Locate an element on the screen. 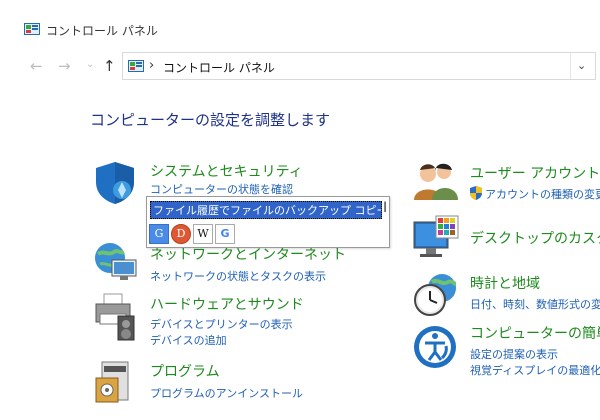 The height and width of the screenshot is (420, 600). forward-button: → is located at coordinates (64, 66).